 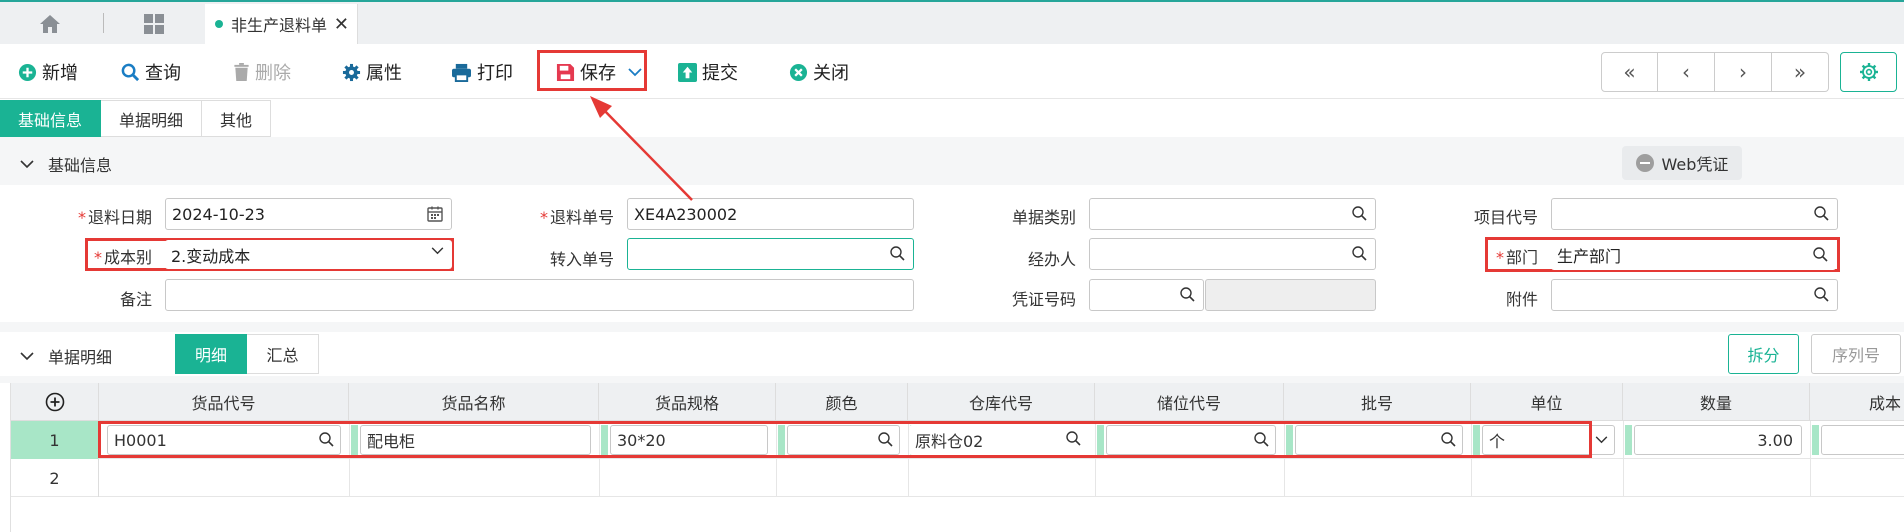 What do you see at coordinates (283, 354) in the screenshot?
I see `tab-summary: 汇总` at bounding box center [283, 354].